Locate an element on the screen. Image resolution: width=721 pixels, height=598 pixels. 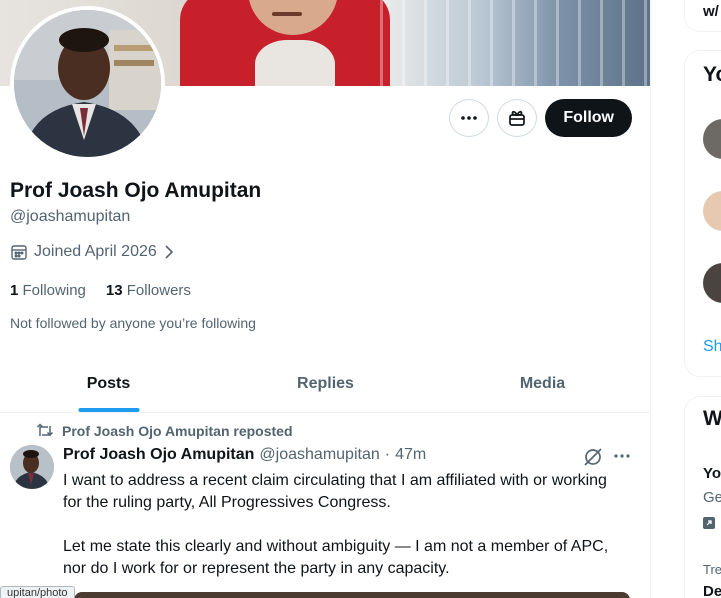
followers-count: 13 is located at coordinates (114, 290).